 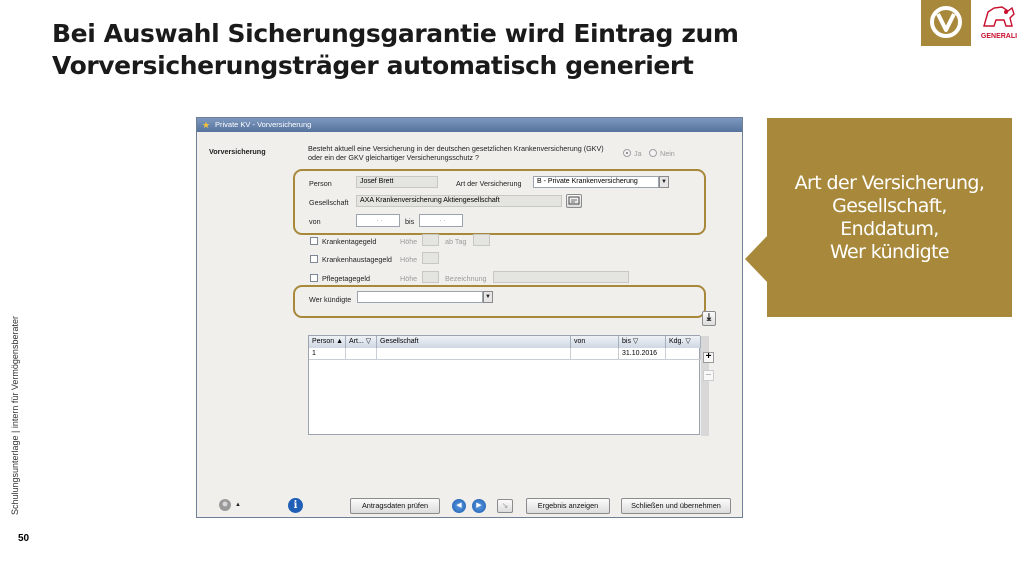 What do you see at coordinates (638, 153) in the screenshot?
I see `radio-yes-label: Ja` at bounding box center [638, 153].